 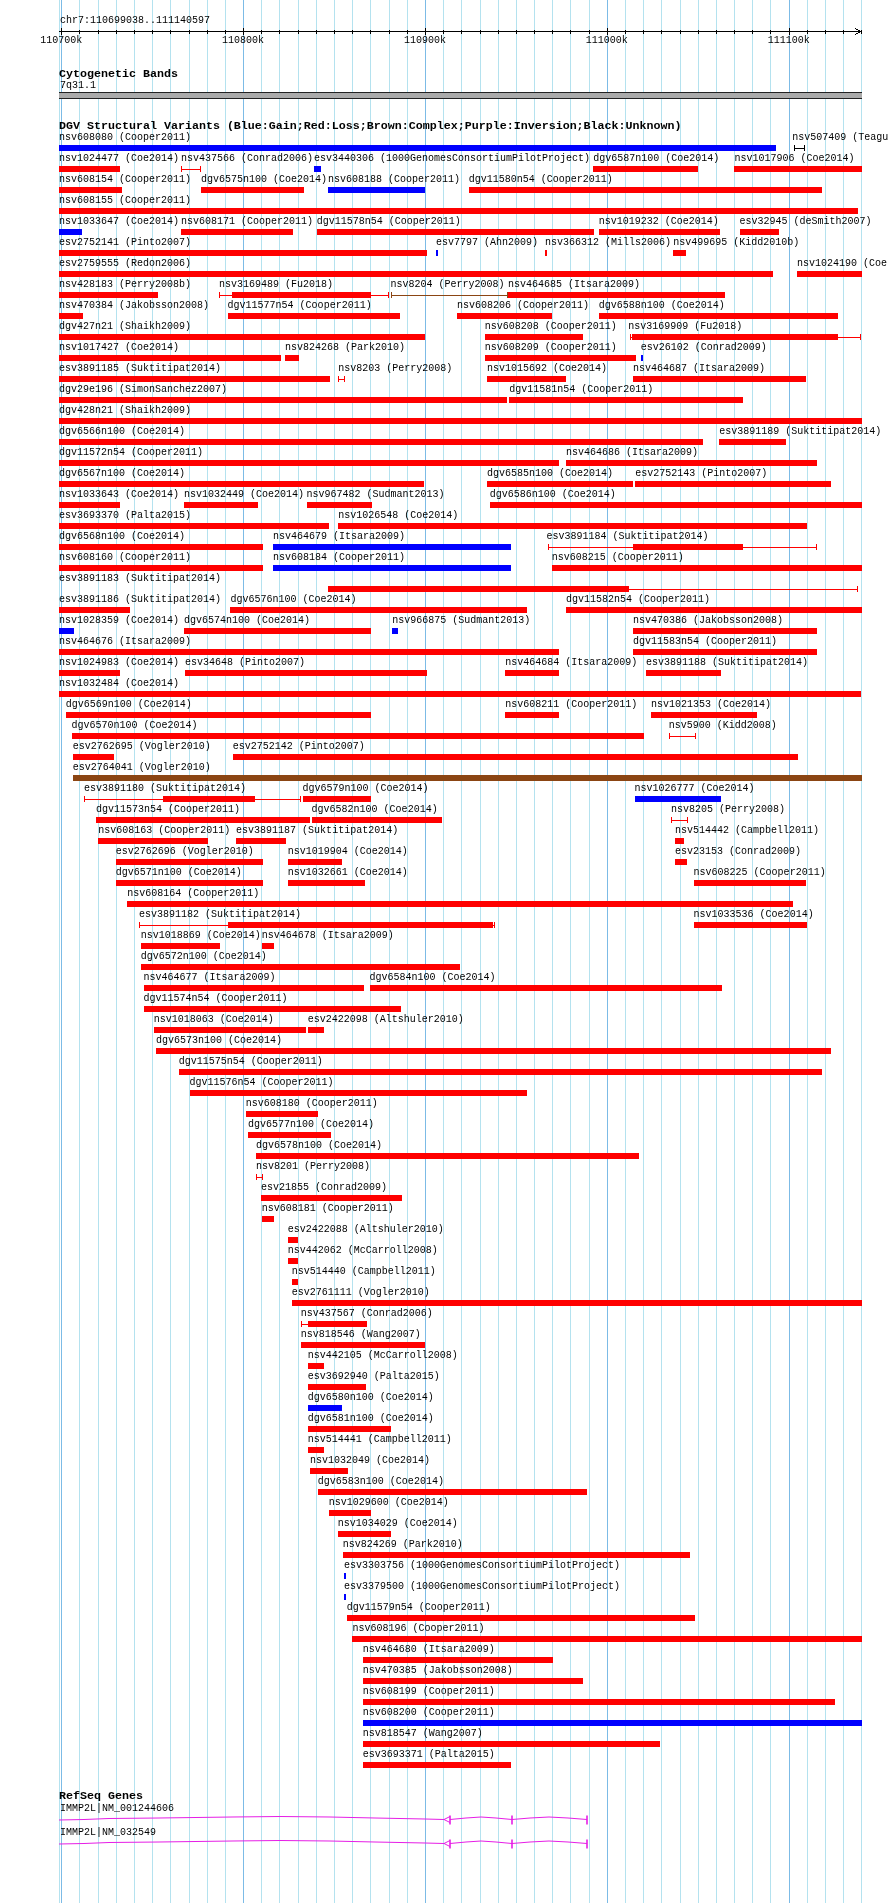 What do you see at coordinates (108, 1833) in the screenshot?
I see `gene-label: IMMP2L|NM_032549` at bounding box center [108, 1833].